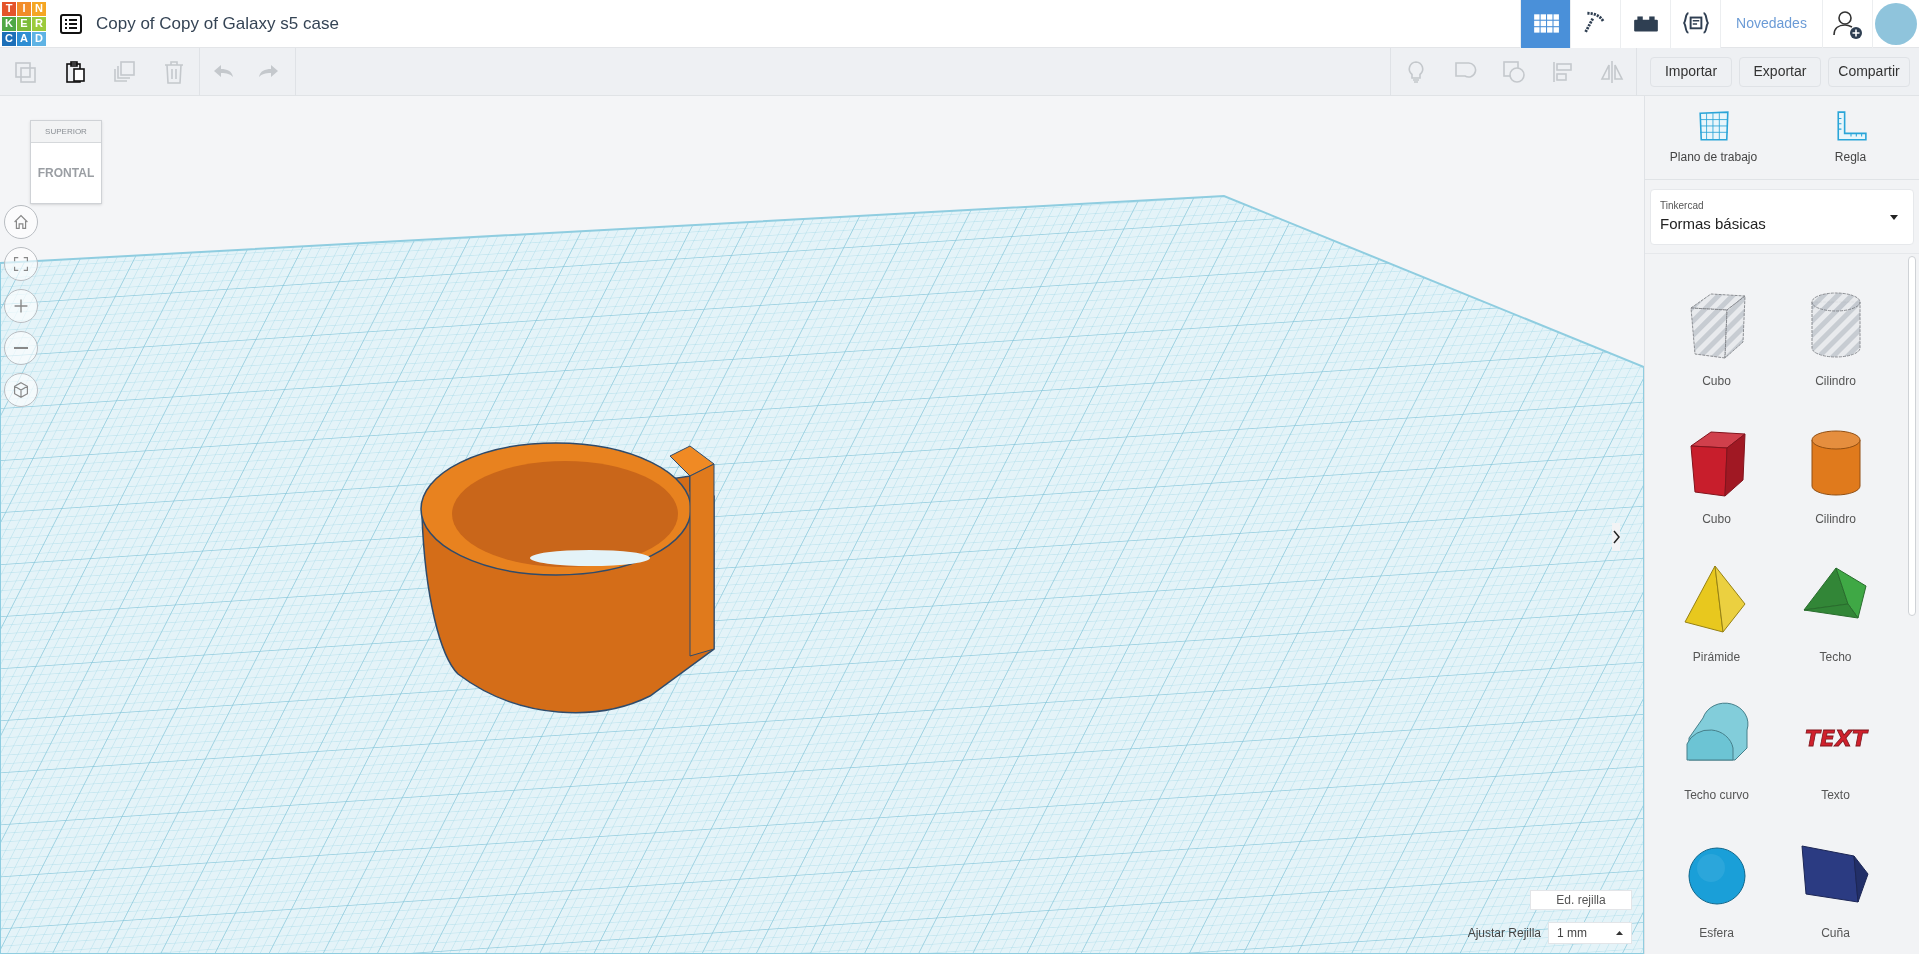  What do you see at coordinates (9, 23) in the screenshot?
I see `logo-tile: K` at bounding box center [9, 23].